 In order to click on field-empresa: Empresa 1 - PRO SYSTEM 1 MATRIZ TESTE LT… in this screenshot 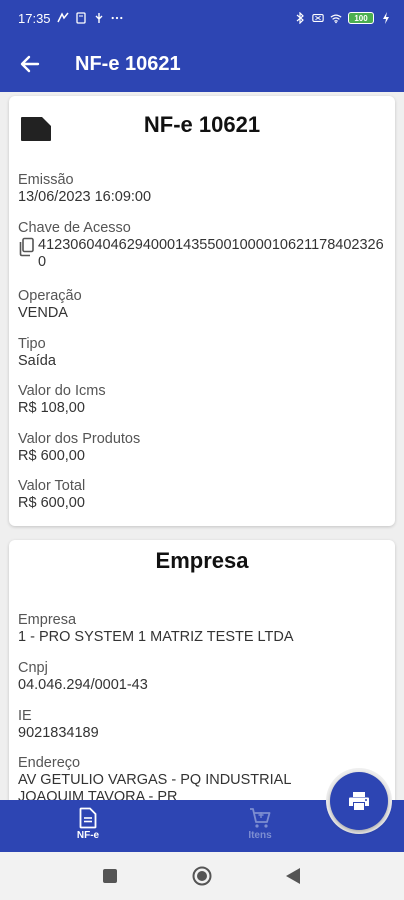, I will do `click(201, 629)`.